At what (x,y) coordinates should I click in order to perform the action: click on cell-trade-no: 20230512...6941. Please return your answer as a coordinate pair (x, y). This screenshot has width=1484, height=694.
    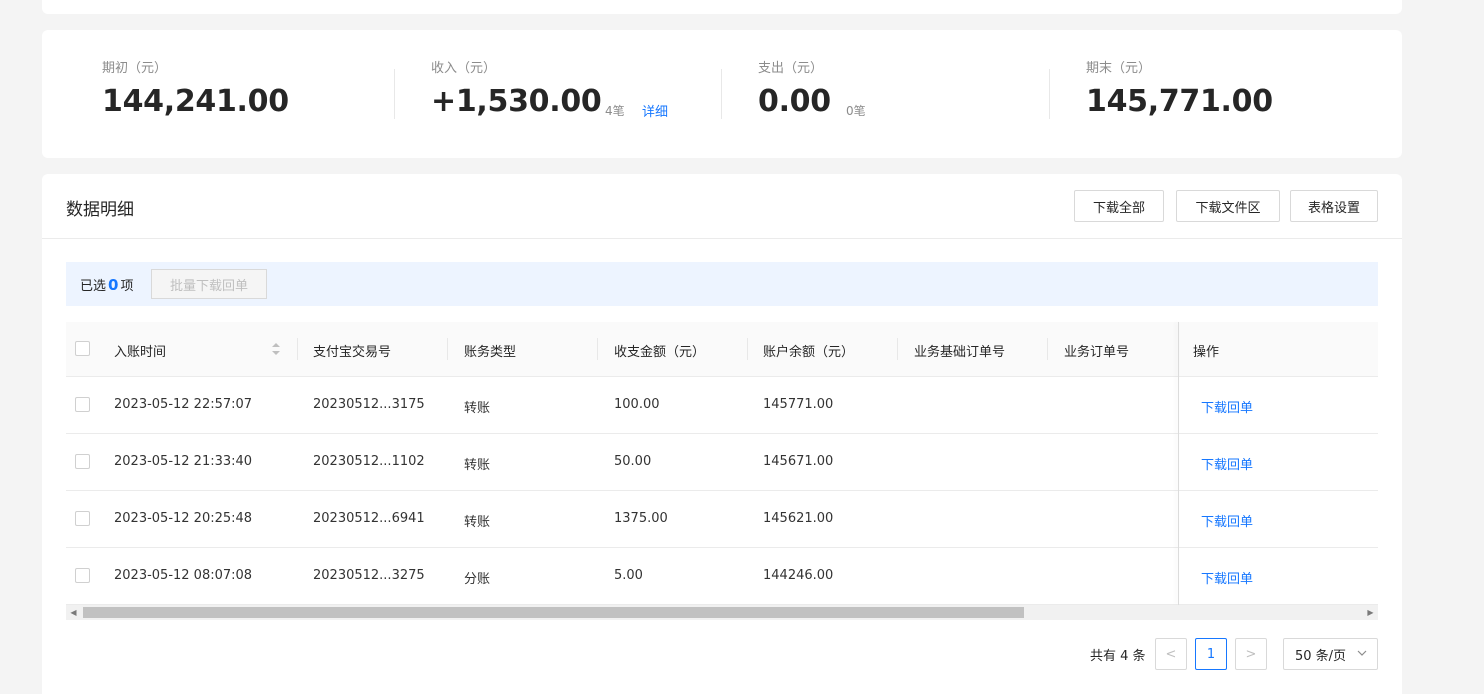
    Looking at the image, I should click on (369, 518).